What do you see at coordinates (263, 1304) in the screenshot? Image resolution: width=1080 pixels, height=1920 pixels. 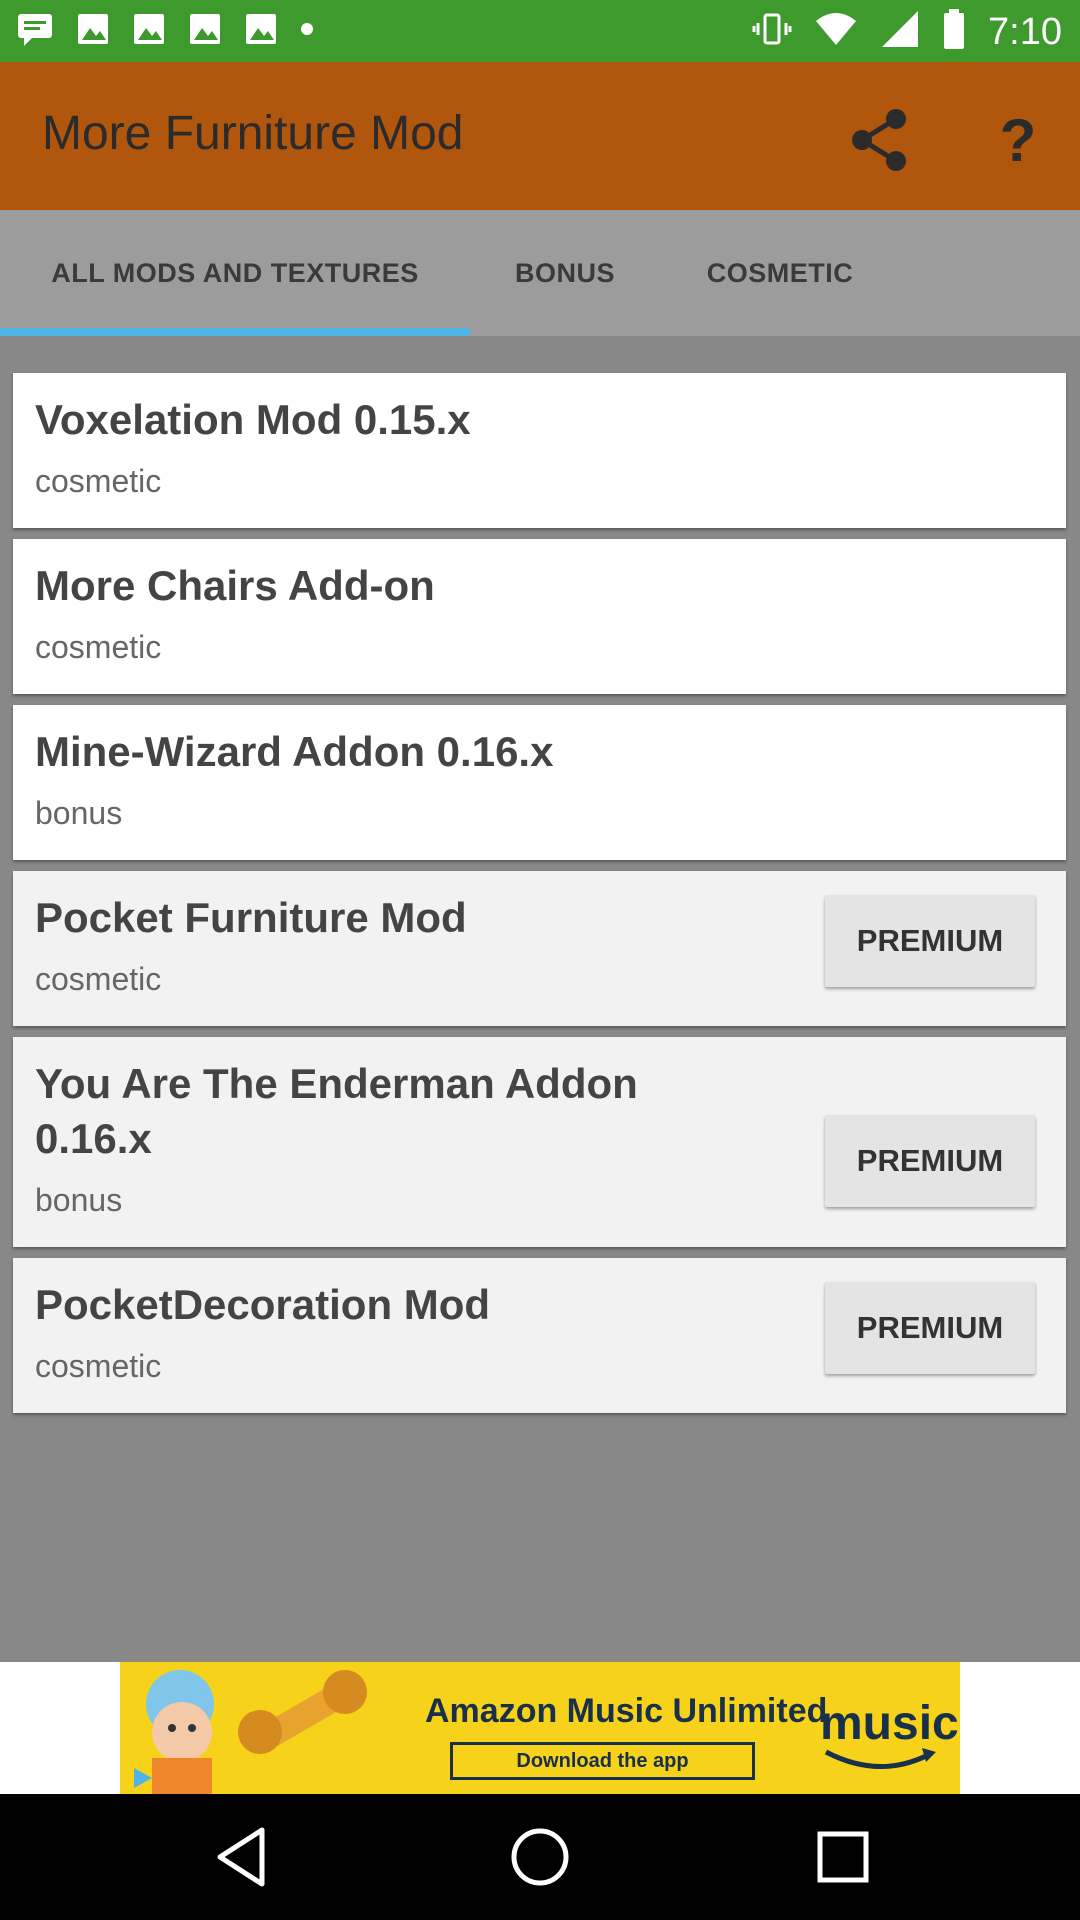 I see `item-title: PocketDecoration Mod` at bounding box center [263, 1304].